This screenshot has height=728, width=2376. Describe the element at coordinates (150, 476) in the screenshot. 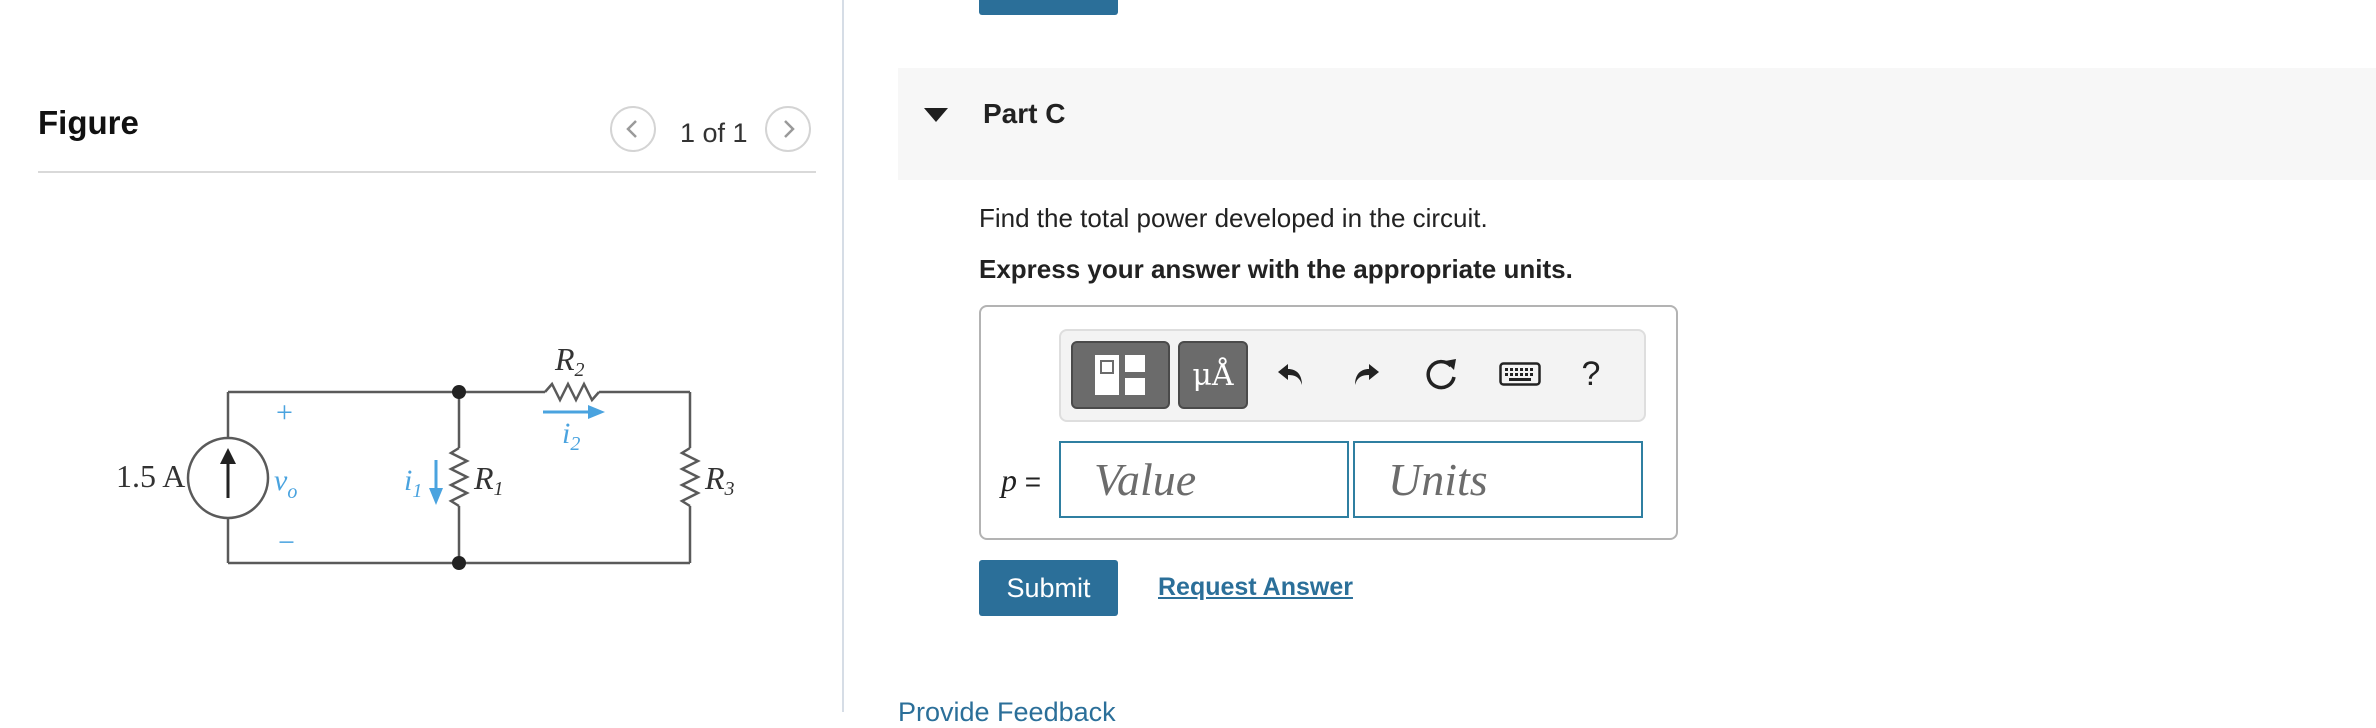

I see `source-current-label: 1.5 A` at that location.